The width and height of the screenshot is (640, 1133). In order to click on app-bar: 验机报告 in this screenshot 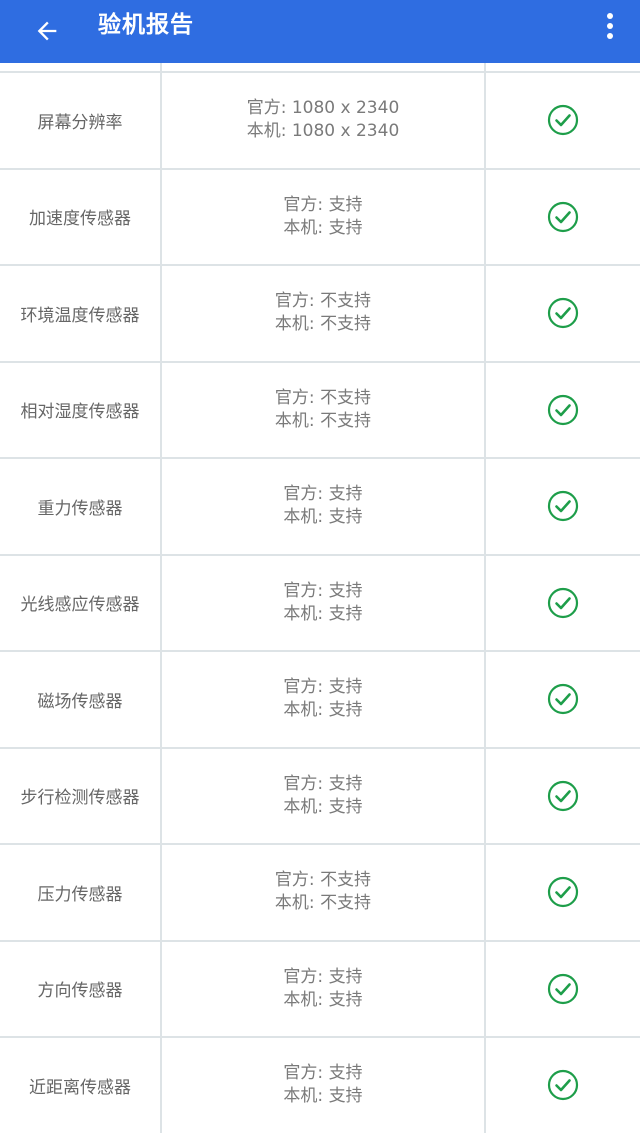, I will do `click(320, 31)`.